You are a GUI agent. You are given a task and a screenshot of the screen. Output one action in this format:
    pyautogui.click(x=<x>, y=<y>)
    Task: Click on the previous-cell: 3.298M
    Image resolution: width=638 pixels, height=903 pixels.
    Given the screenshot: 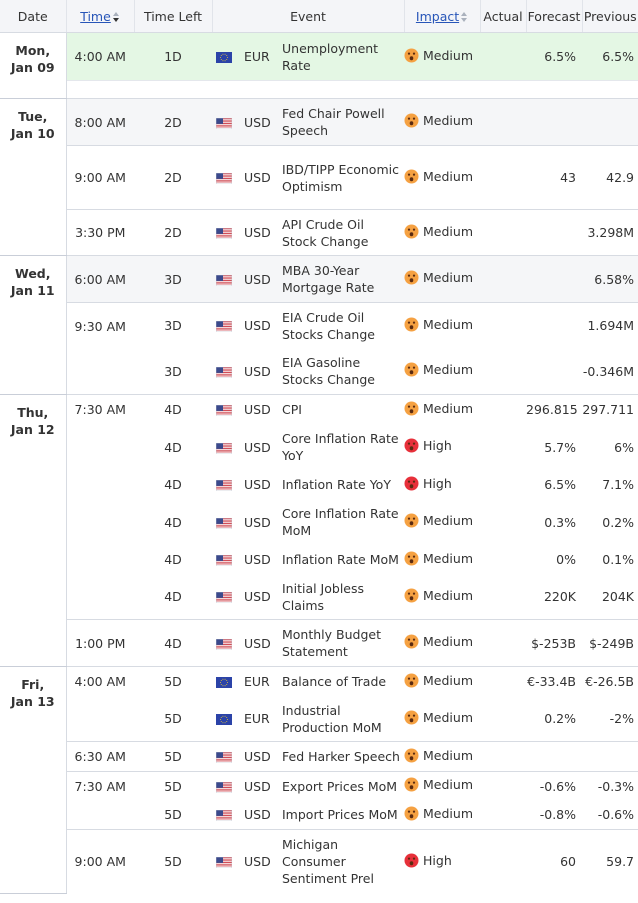 What is the action you would take?
    pyautogui.click(x=610, y=232)
    